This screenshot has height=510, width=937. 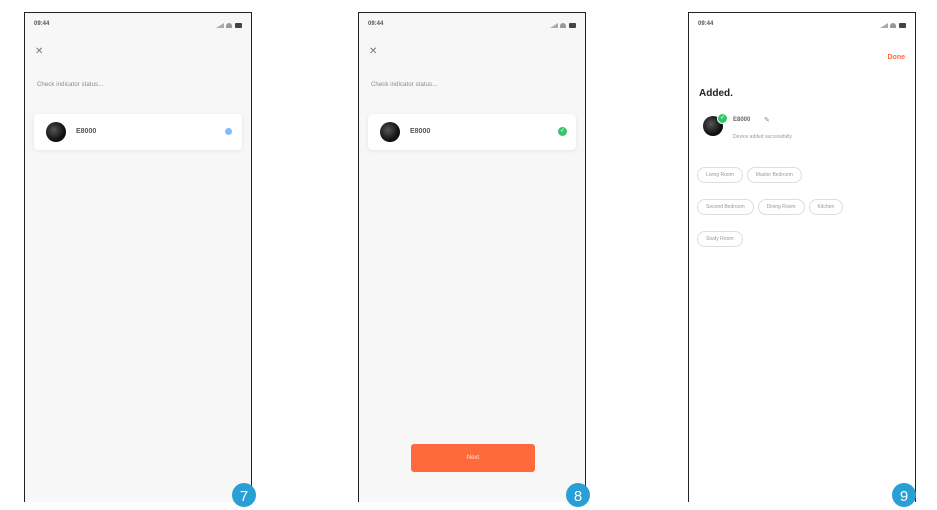 I want to click on device-status: Device added successfully, so click(x=762, y=137).